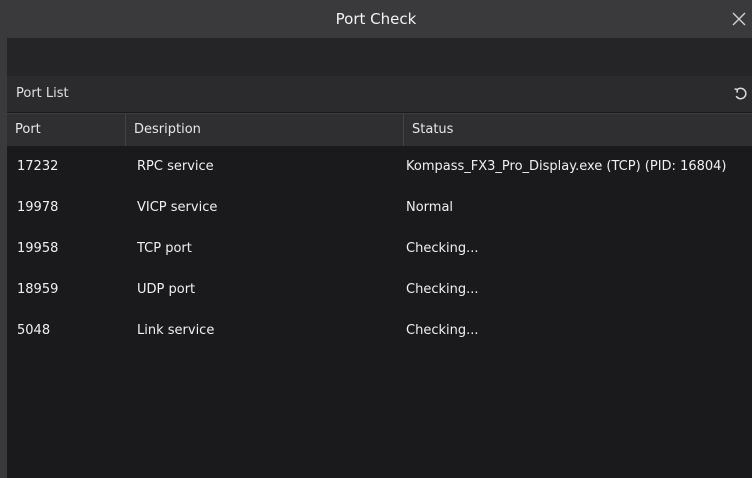  What do you see at coordinates (42, 93) in the screenshot?
I see `port-list-title: Port List` at bounding box center [42, 93].